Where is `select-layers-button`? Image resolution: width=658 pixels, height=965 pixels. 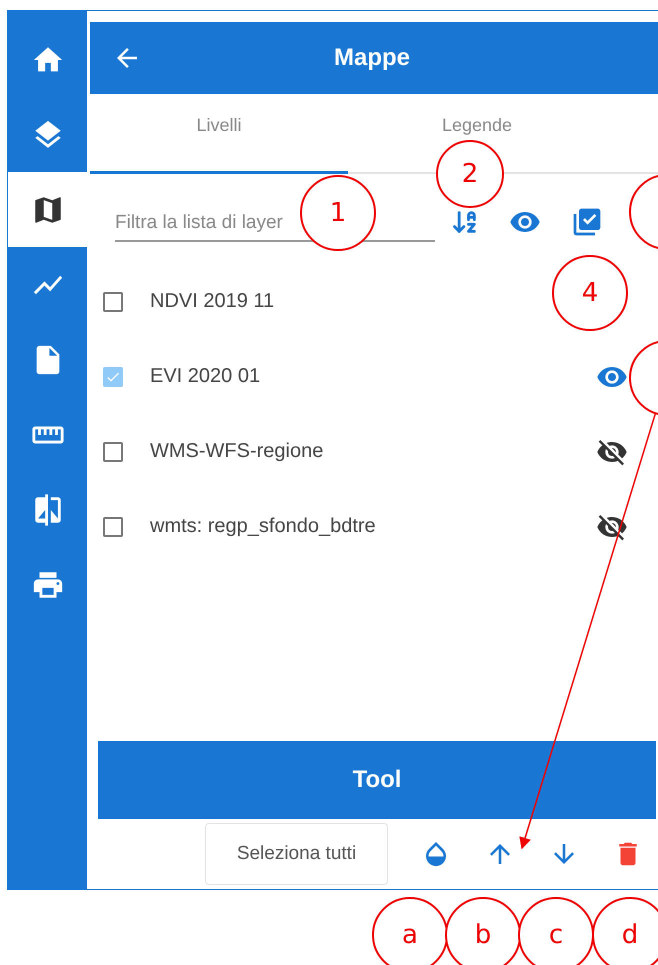
select-layers-button is located at coordinates (587, 222).